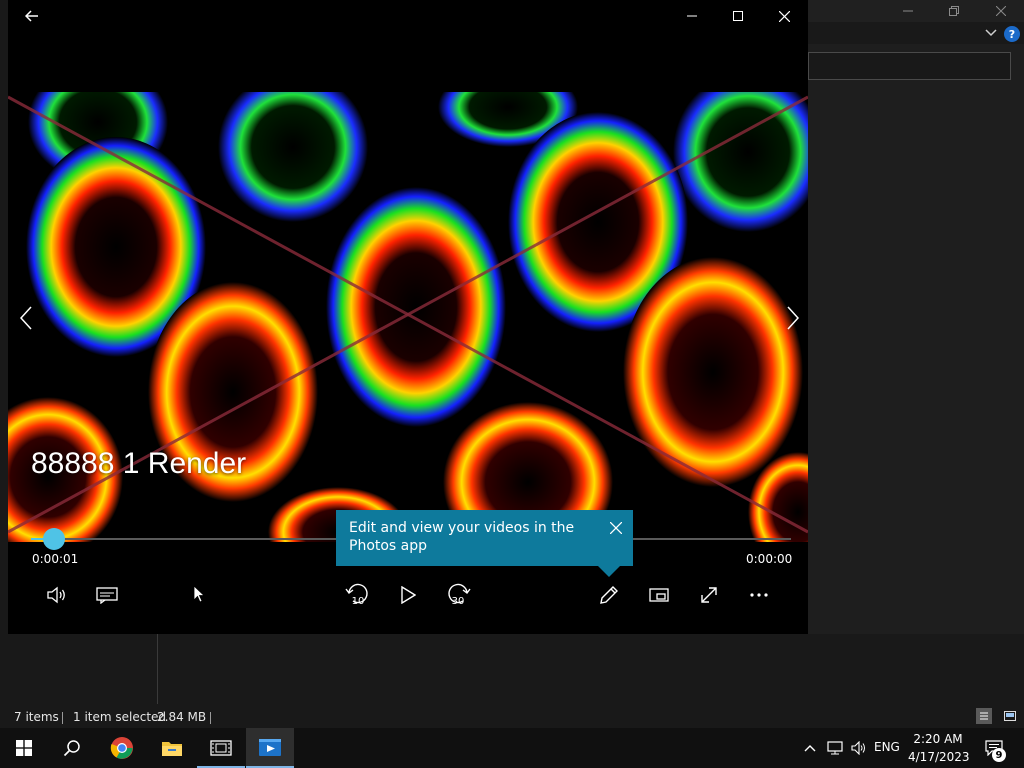 The height and width of the screenshot is (768, 1024). What do you see at coordinates (358, 601) in the screenshot?
I see `skip-back-label: 10` at bounding box center [358, 601].